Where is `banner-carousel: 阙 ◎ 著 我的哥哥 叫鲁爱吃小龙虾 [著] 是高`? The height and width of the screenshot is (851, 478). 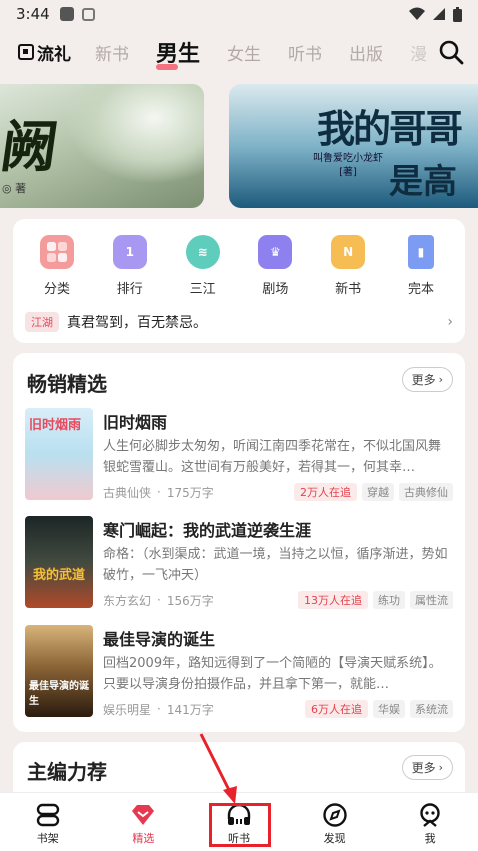 banner-carousel: 阙 ◎ 著 我的哥哥 叫鲁爱吃小龙虾 [著] 是高 is located at coordinates (239, 147).